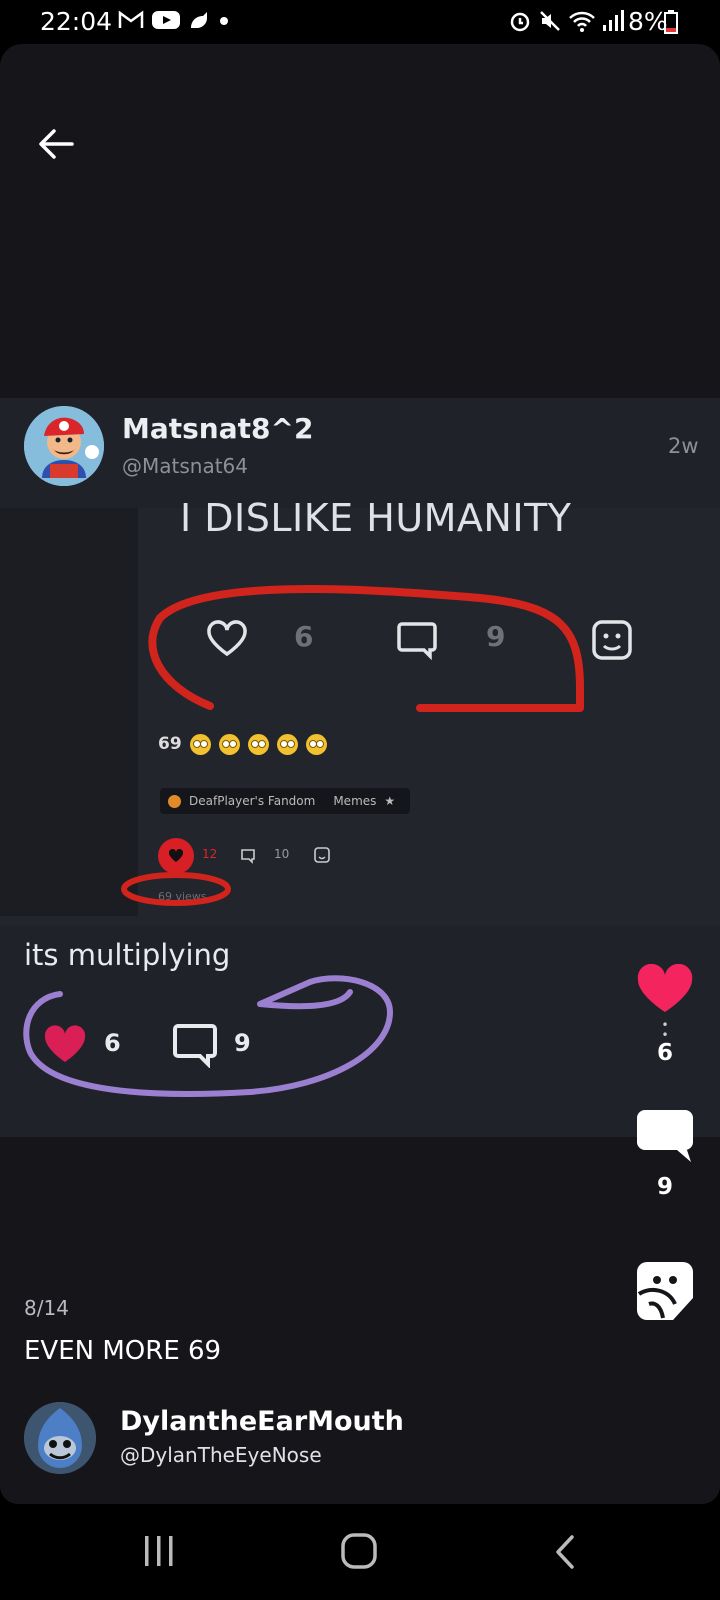 The height and width of the screenshot is (1600, 720). I want to click on back-arrow-icon, so click(56, 144).